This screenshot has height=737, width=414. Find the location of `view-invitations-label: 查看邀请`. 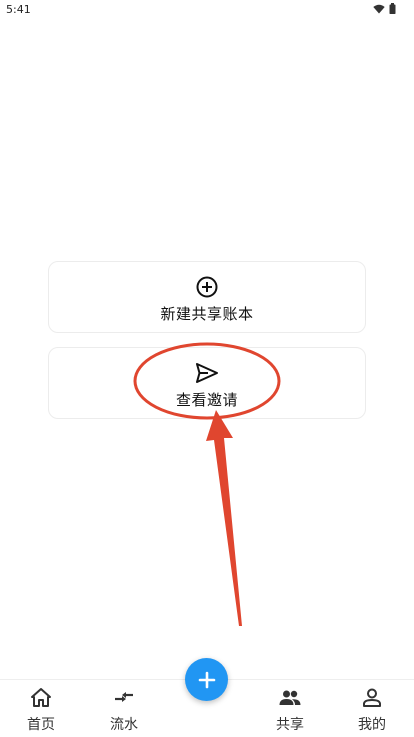

view-invitations-label: 查看邀请 is located at coordinates (206, 400).